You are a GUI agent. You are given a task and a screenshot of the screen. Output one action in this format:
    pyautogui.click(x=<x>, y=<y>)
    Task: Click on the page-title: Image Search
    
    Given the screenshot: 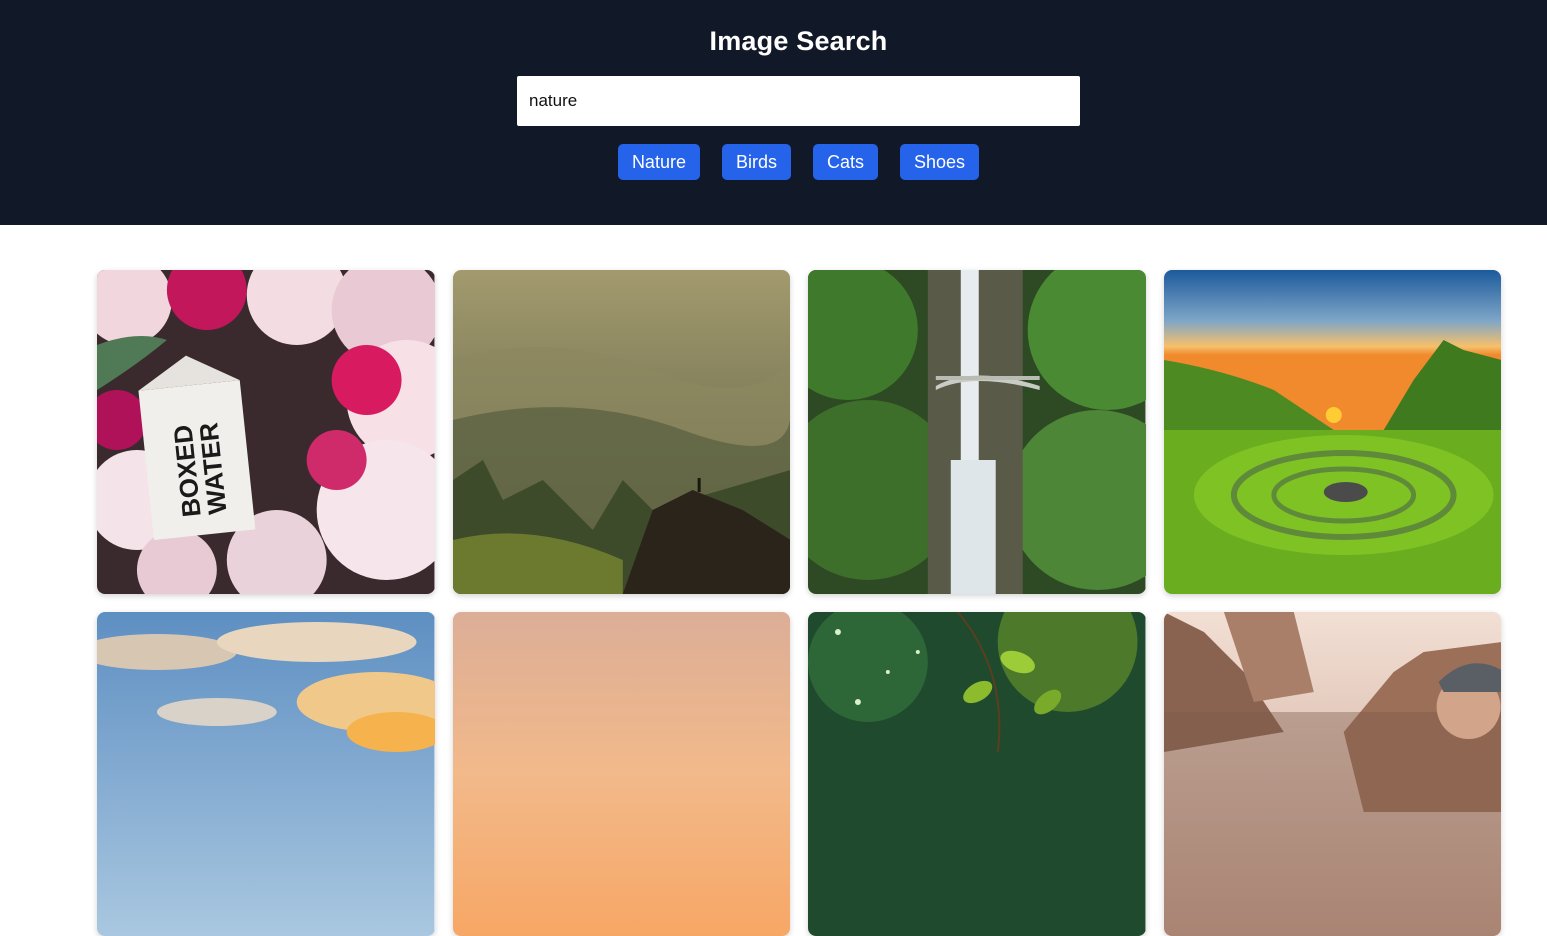 What is the action you would take?
    pyautogui.click(x=798, y=41)
    